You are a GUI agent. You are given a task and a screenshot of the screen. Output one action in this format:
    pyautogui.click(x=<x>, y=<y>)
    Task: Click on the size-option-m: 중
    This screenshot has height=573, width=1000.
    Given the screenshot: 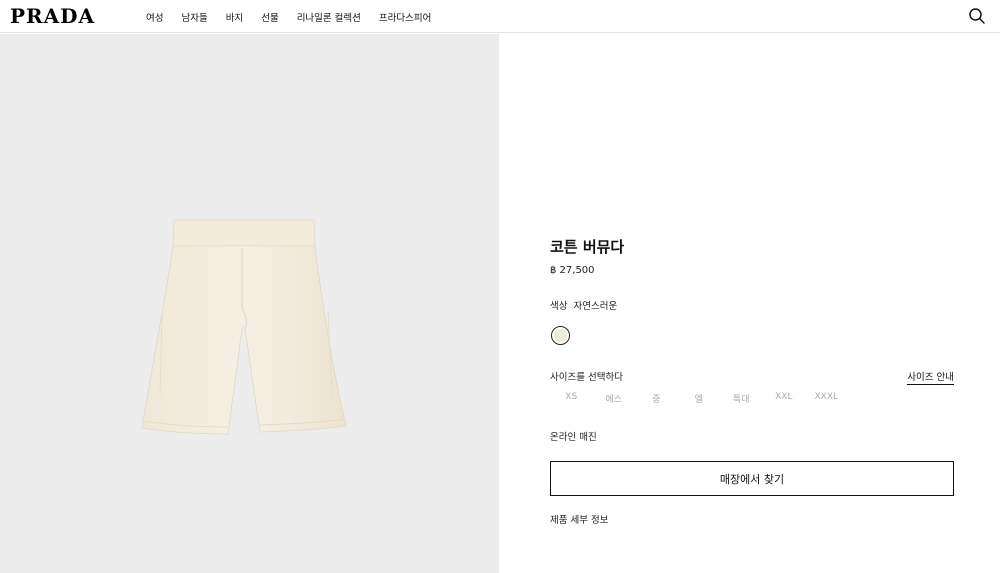 What is the action you would take?
    pyautogui.click(x=656, y=398)
    